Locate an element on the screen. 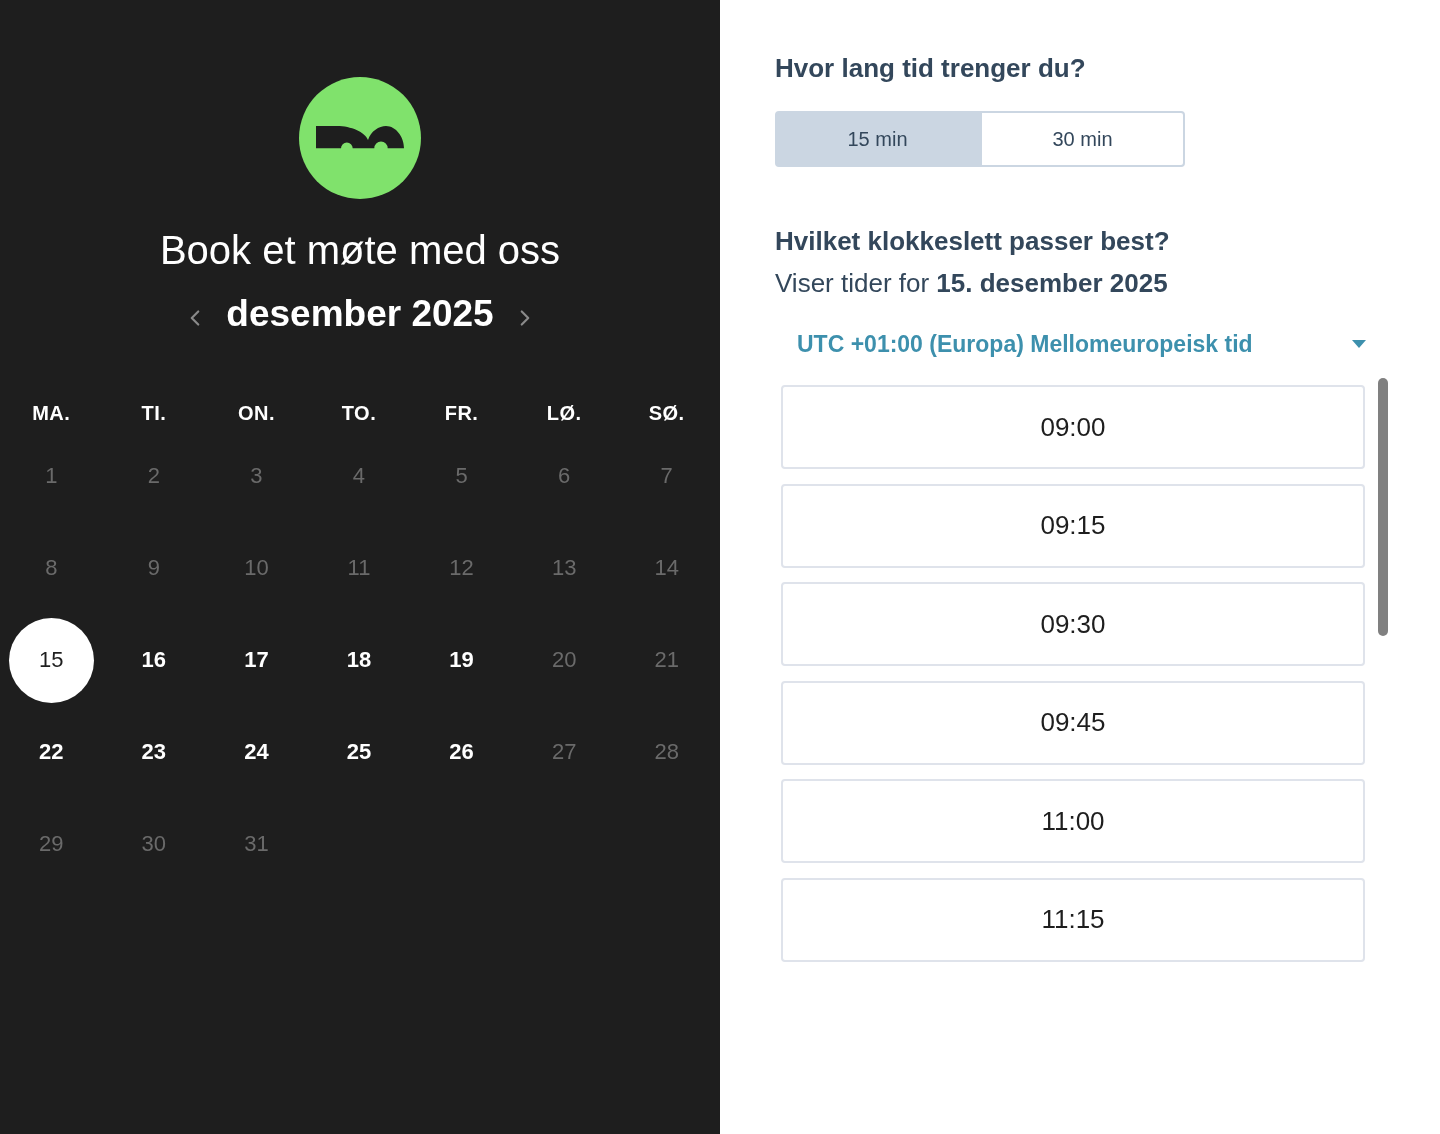  calendar-day: 17 is located at coordinates (256, 660).